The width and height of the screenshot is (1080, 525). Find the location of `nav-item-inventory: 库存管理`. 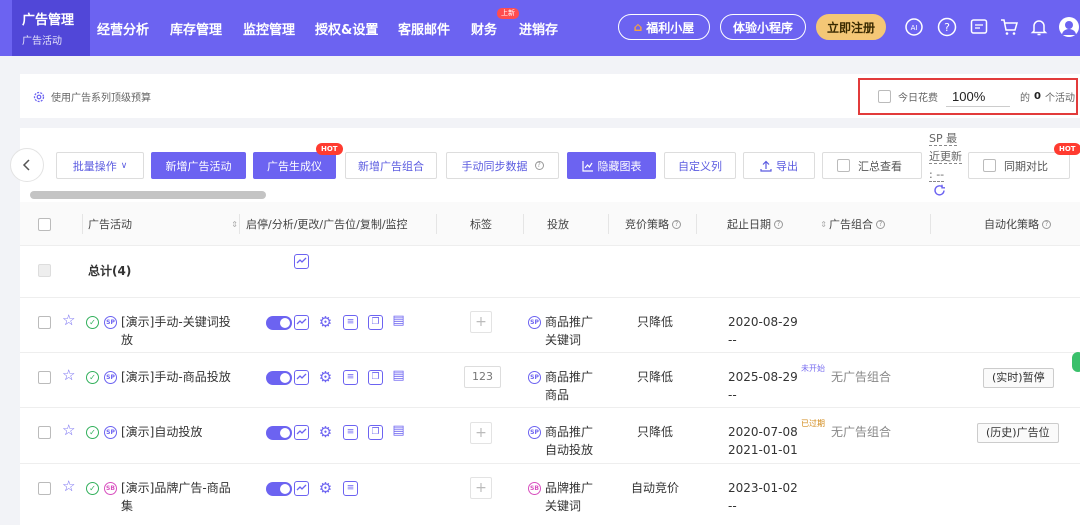

nav-item-inventory: 库存管理 is located at coordinates (196, 28).